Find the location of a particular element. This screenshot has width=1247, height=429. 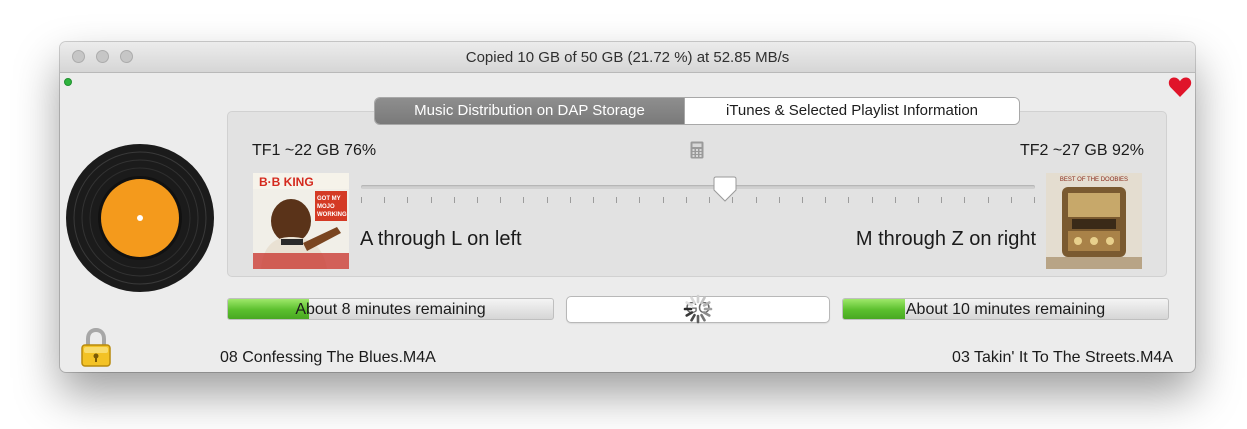

go-button: GO is located at coordinates (698, 309).